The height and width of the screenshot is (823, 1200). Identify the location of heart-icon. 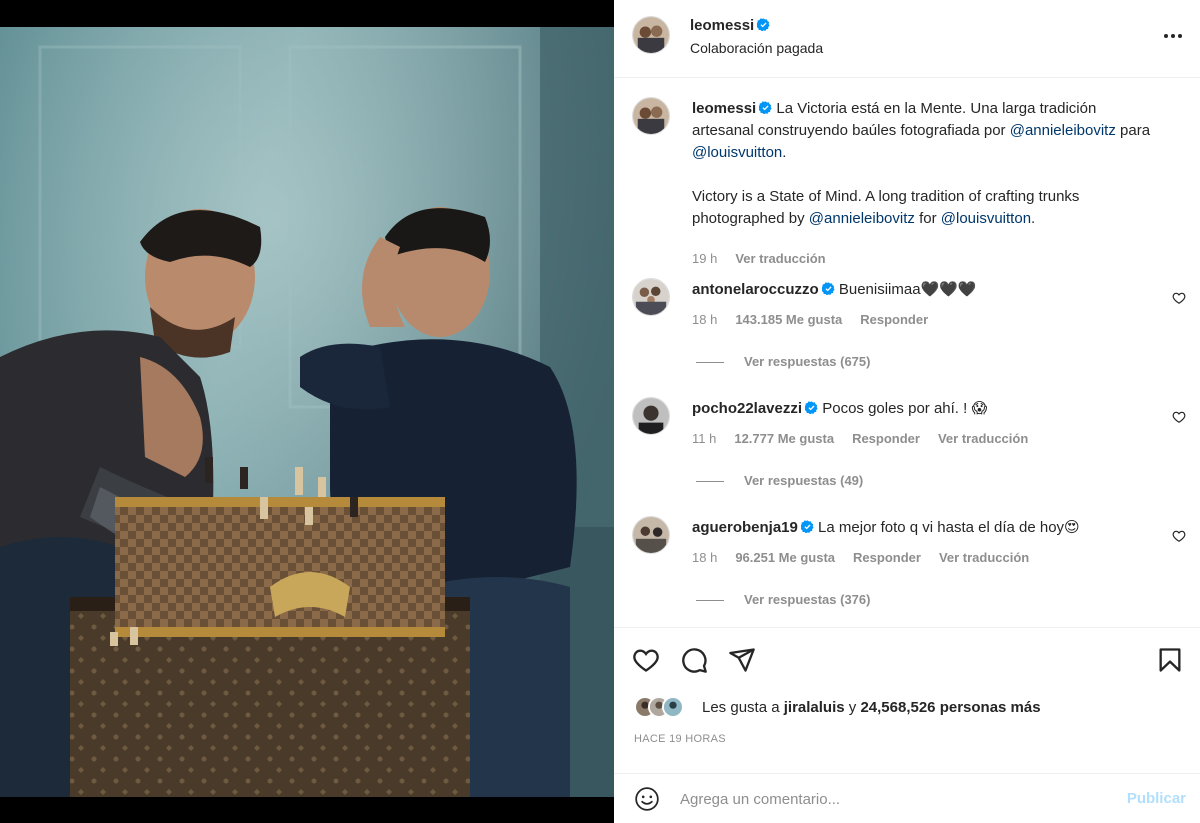
(646, 660).